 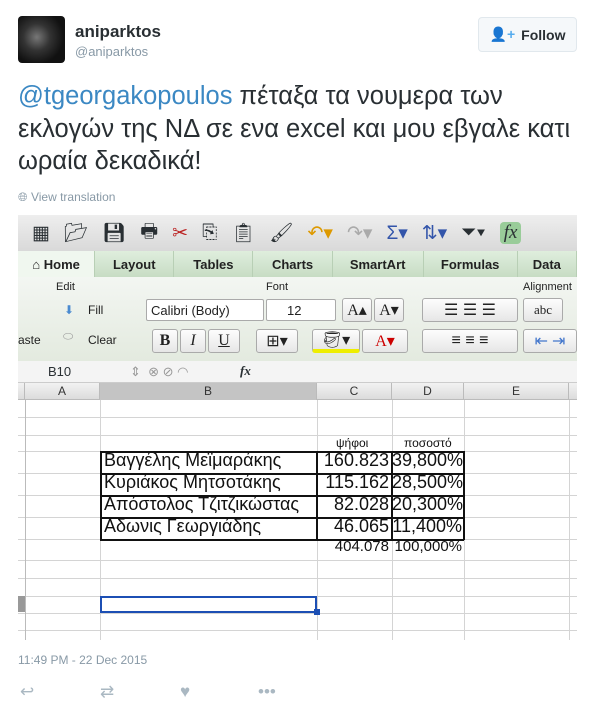 I want to click on sort-icon: ⇅▾, so click(x=434, y=233).